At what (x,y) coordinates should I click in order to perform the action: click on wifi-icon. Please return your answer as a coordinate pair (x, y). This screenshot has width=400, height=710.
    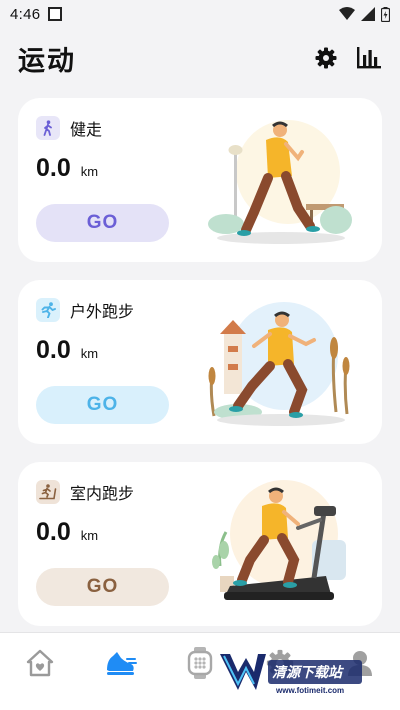
    Looking at the image, I should click on (347, 13).